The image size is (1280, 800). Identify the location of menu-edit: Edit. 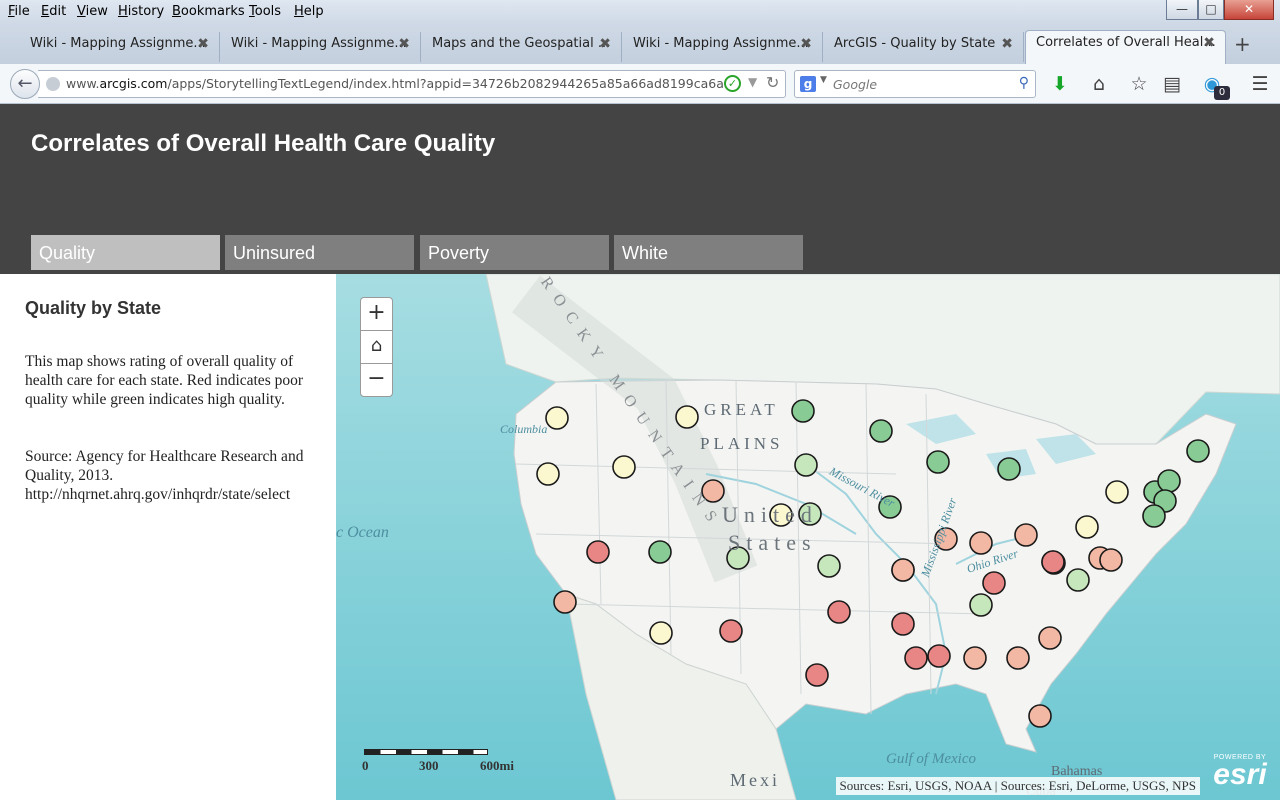
(53, 11).